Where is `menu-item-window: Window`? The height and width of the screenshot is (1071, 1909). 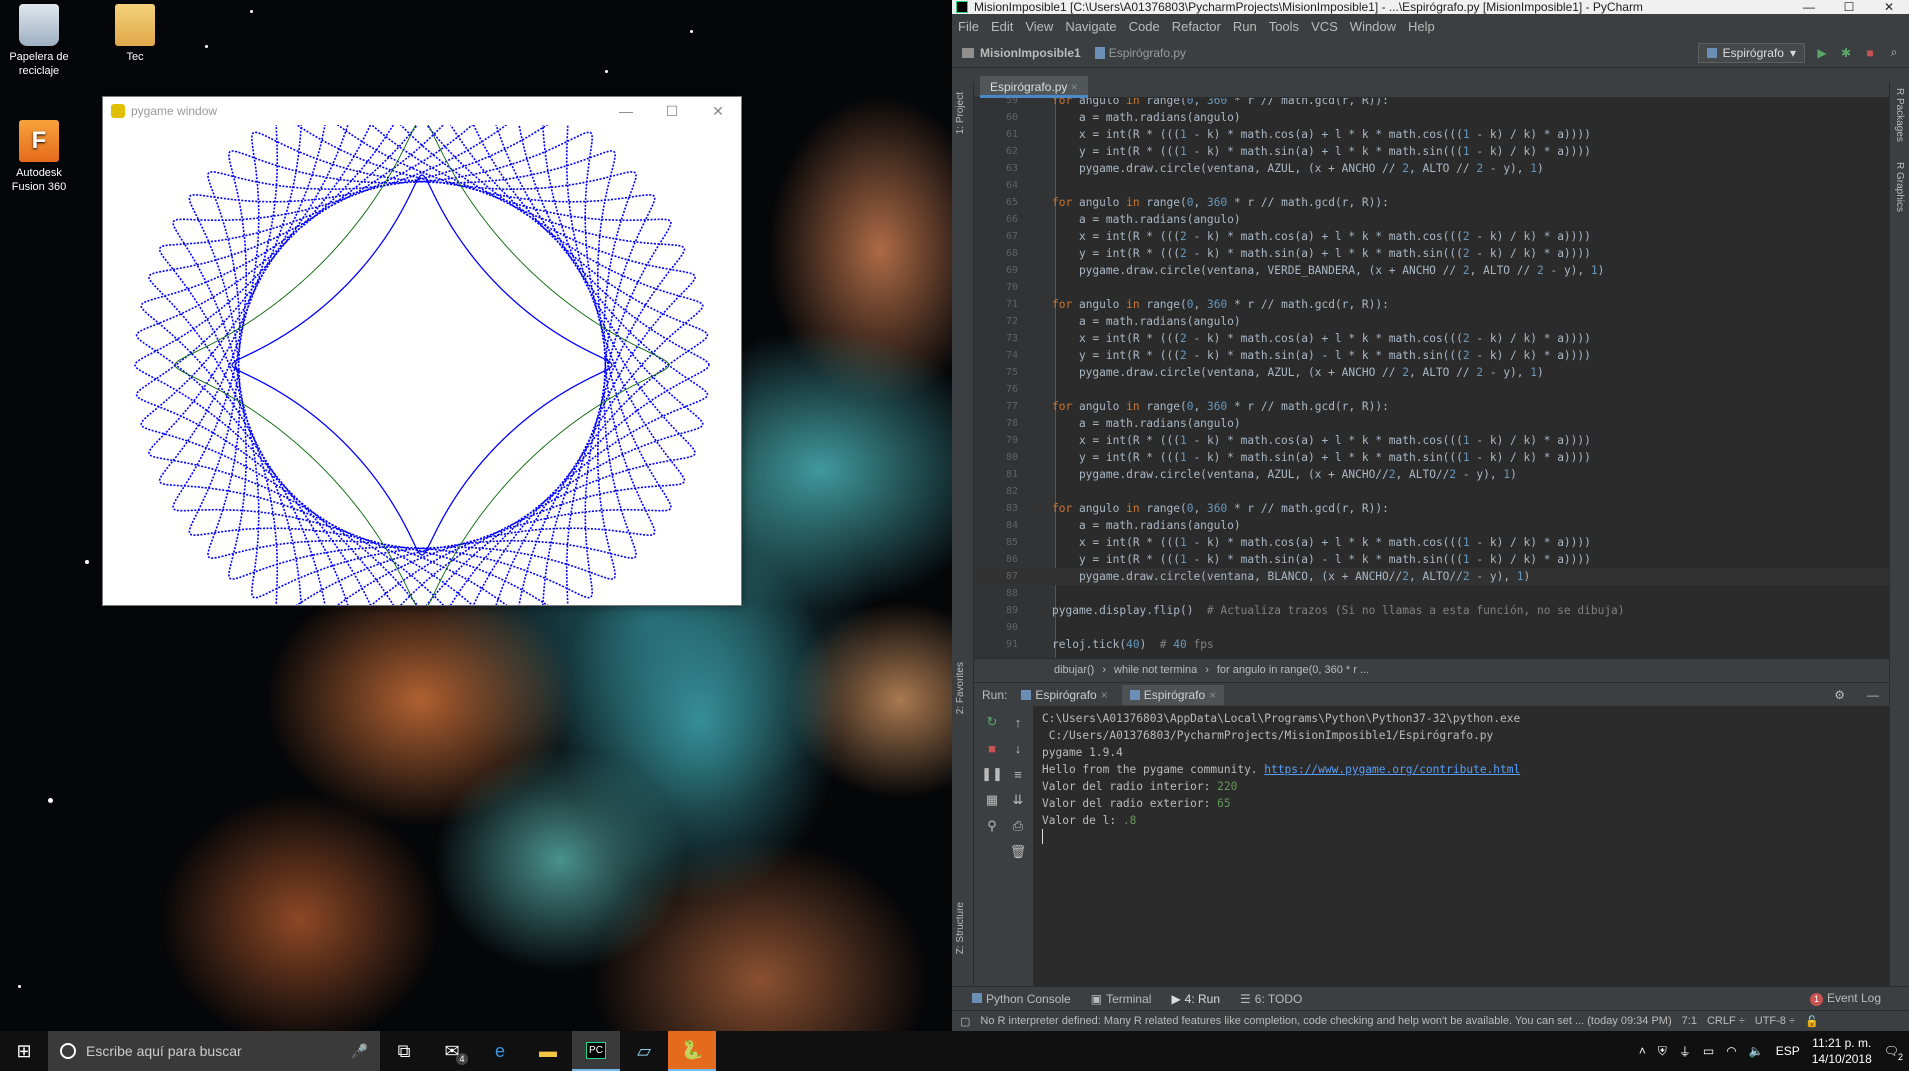
menu-item-window: Window is located at coordinates (1373, 26).